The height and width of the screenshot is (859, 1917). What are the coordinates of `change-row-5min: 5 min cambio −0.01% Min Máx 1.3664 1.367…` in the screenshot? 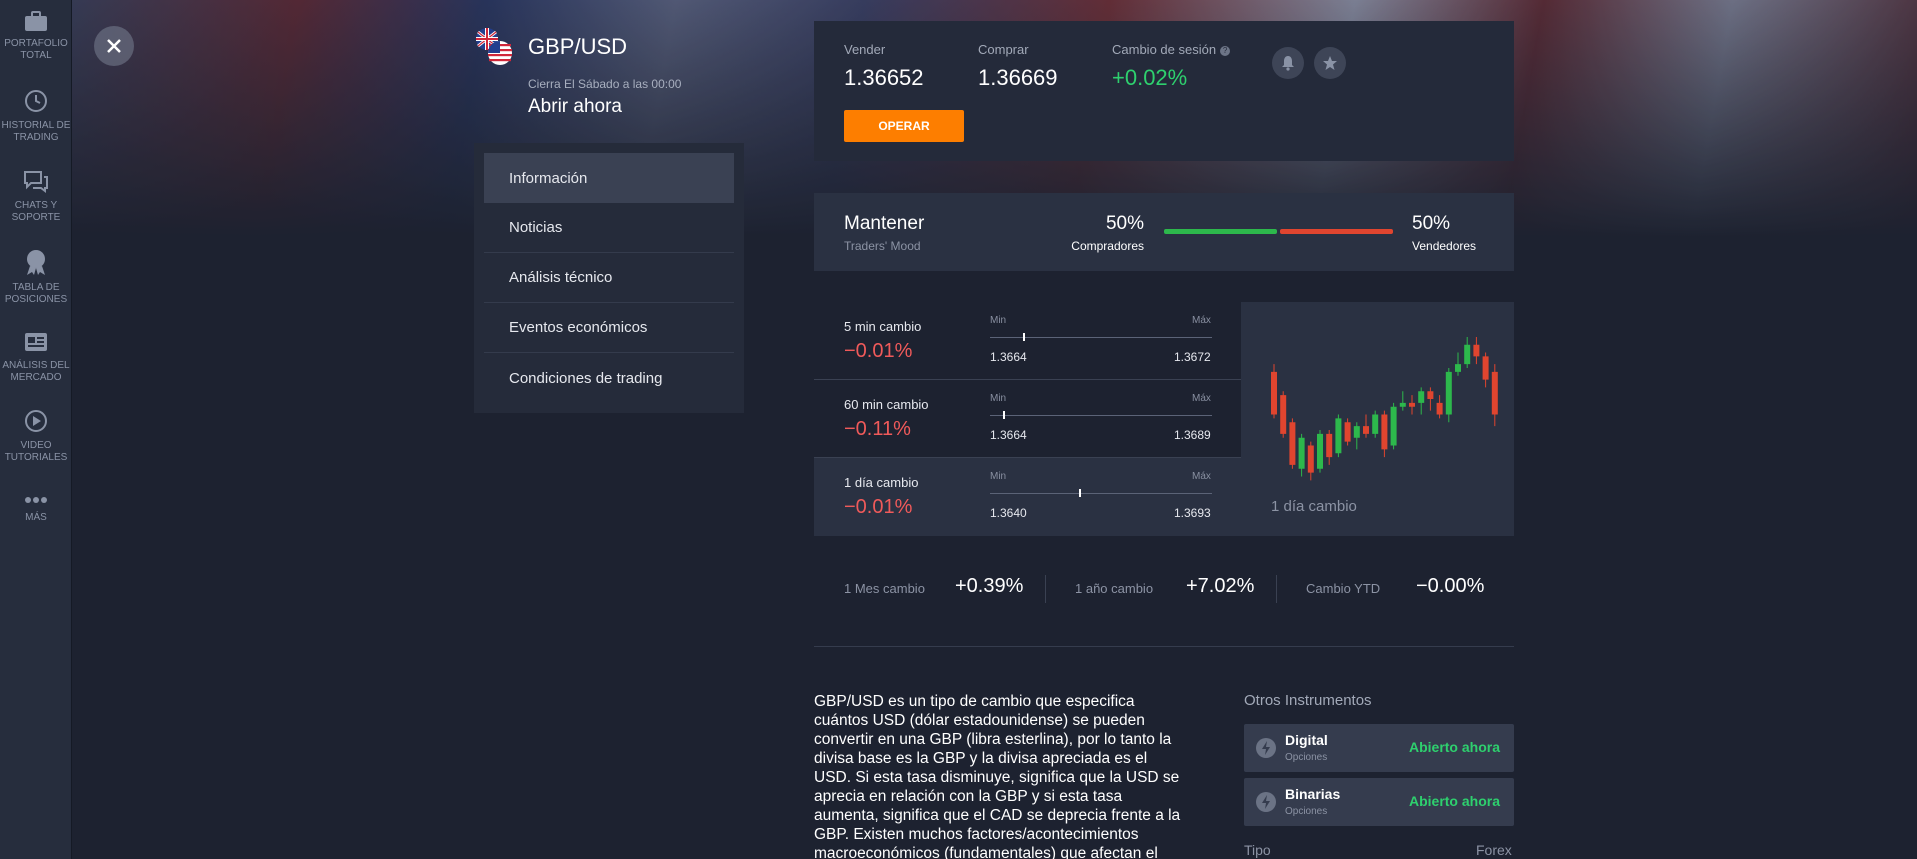 It's located at (1027, 341).